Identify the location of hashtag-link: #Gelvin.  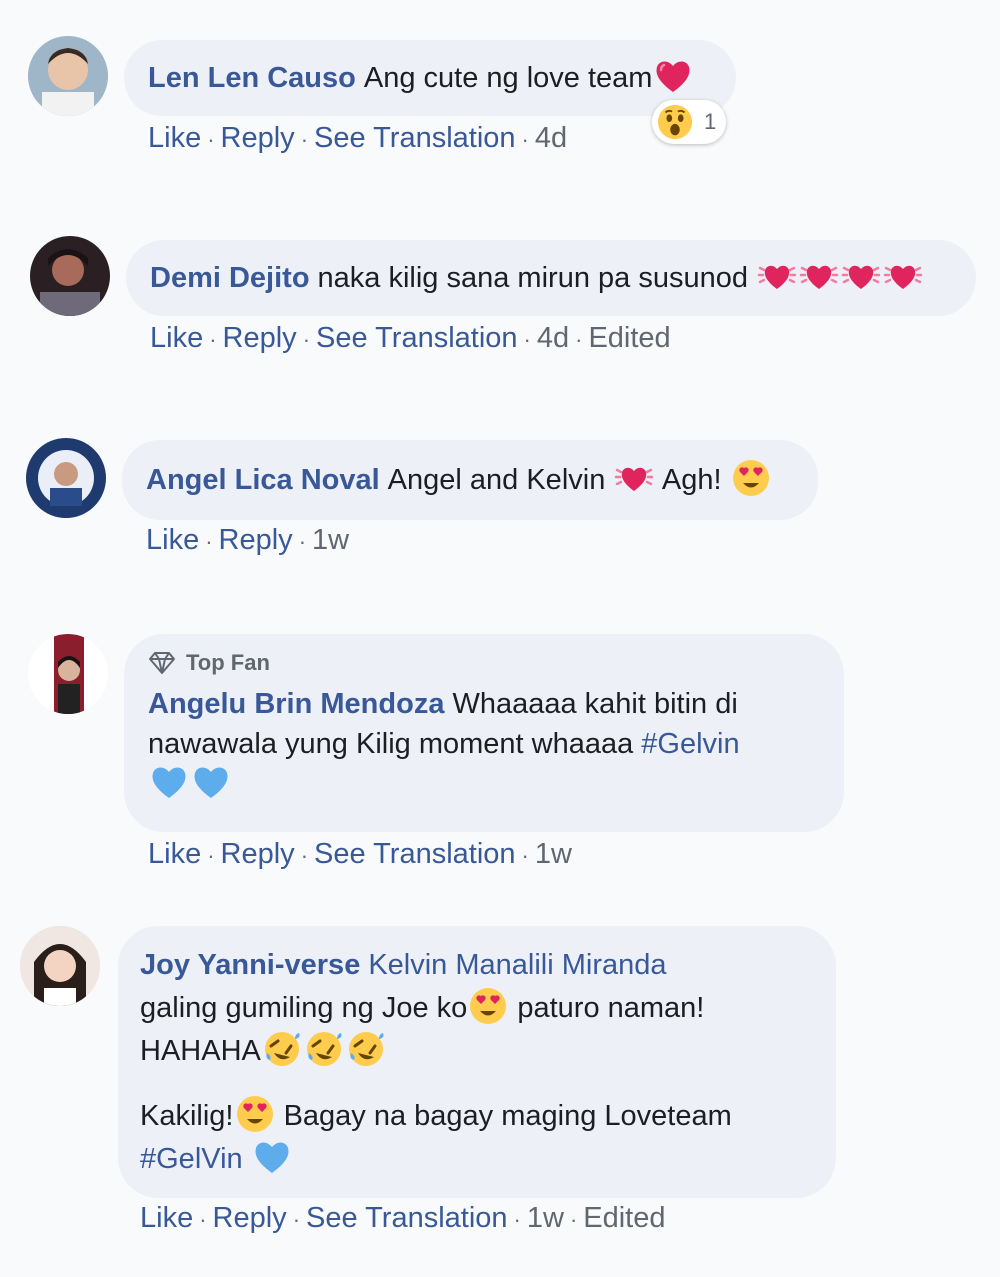
(690, 744).